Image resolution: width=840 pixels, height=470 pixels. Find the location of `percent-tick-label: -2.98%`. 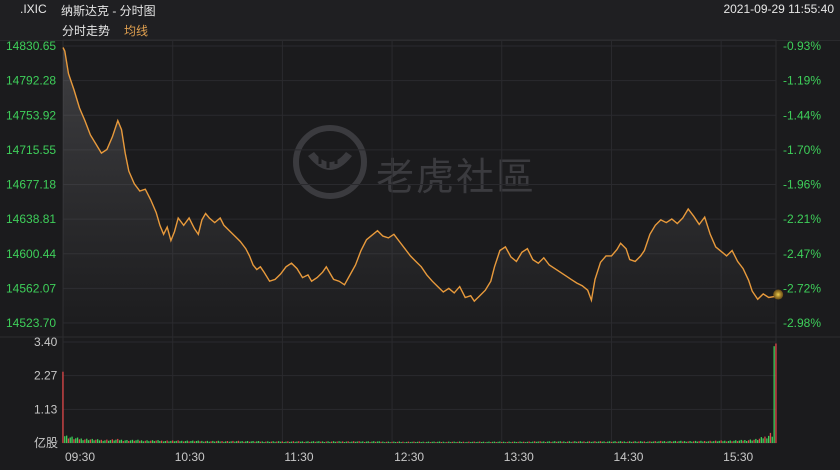

percent-tick-label: -2.98% is located at coordinates (802, 323).